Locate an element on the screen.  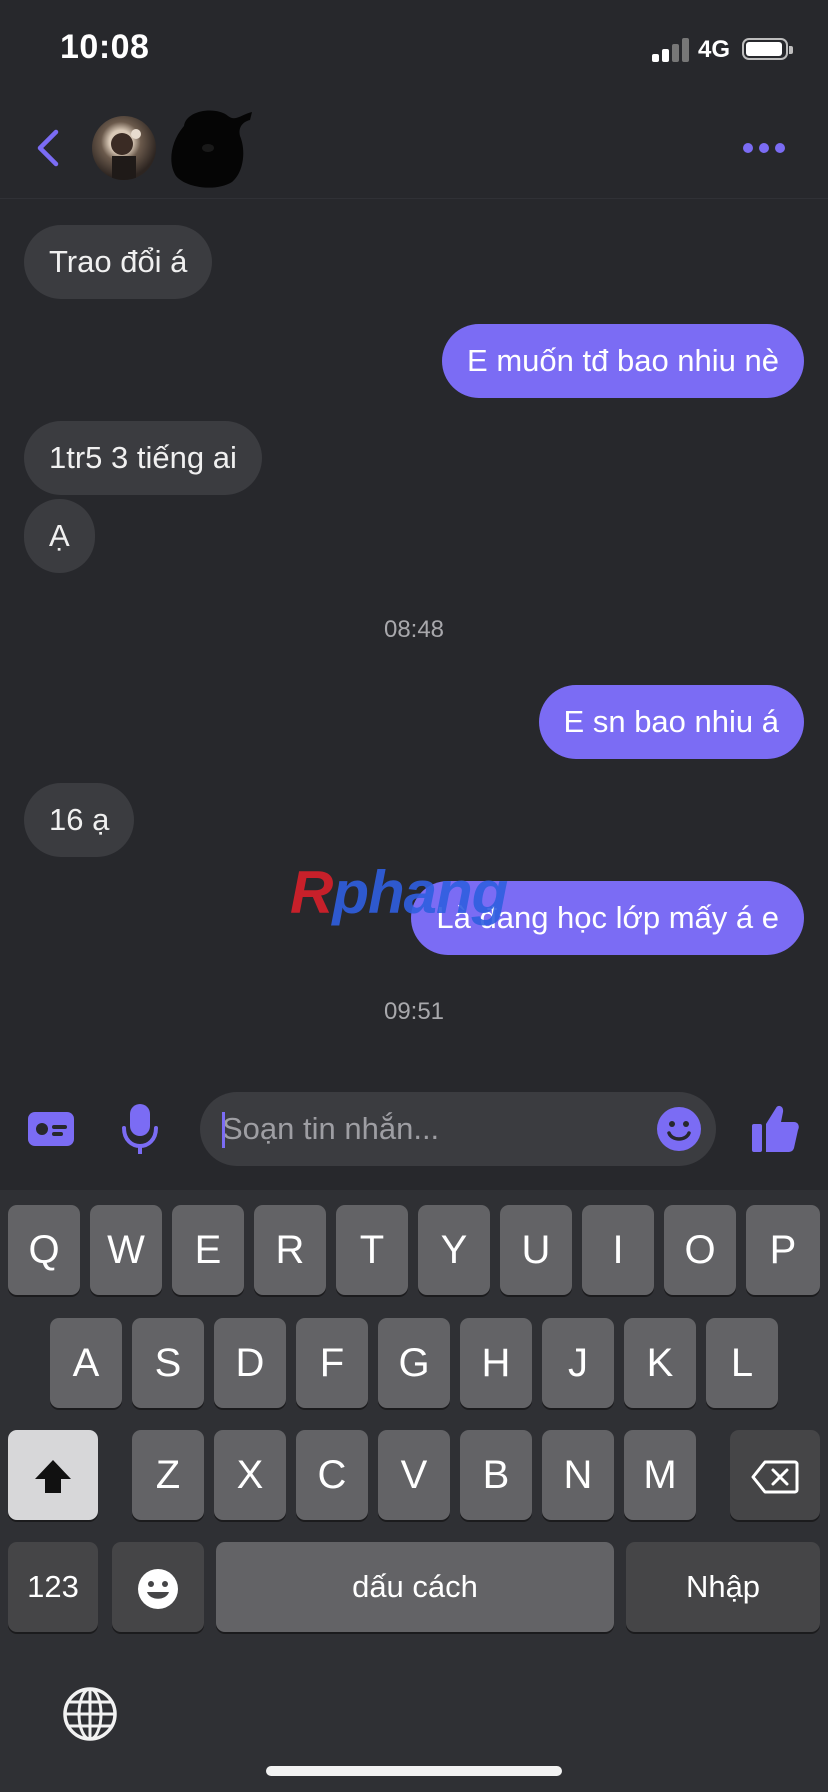
message-composer is located at coordinates (414, 1135).